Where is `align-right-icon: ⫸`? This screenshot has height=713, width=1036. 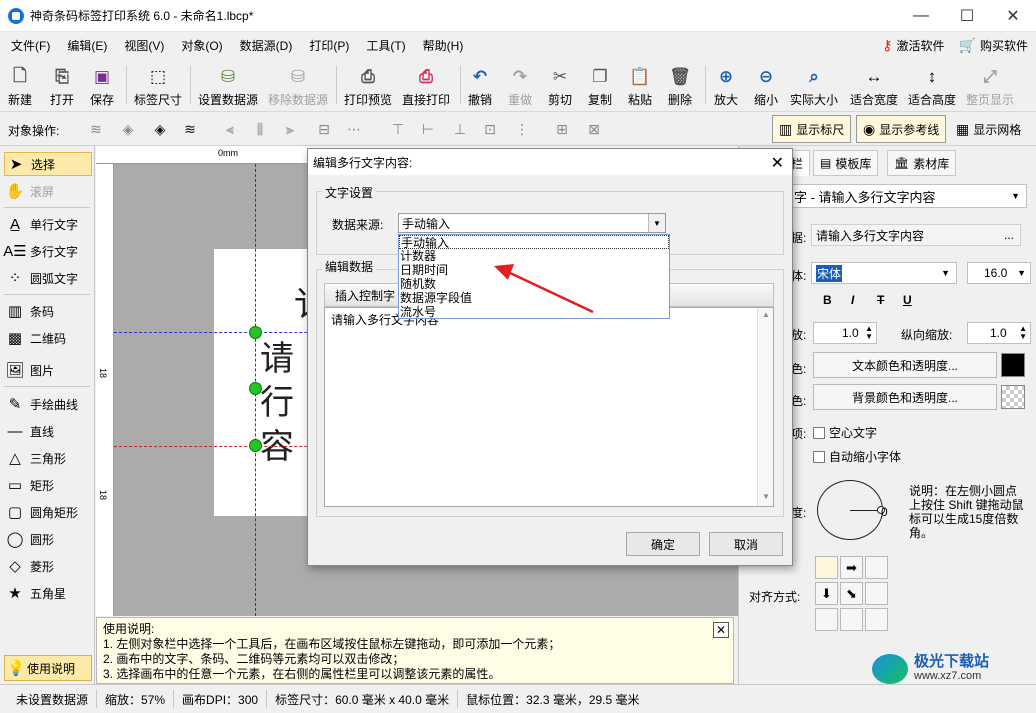
align-right-icon: ⫸ is located at coordinates (290, 129).